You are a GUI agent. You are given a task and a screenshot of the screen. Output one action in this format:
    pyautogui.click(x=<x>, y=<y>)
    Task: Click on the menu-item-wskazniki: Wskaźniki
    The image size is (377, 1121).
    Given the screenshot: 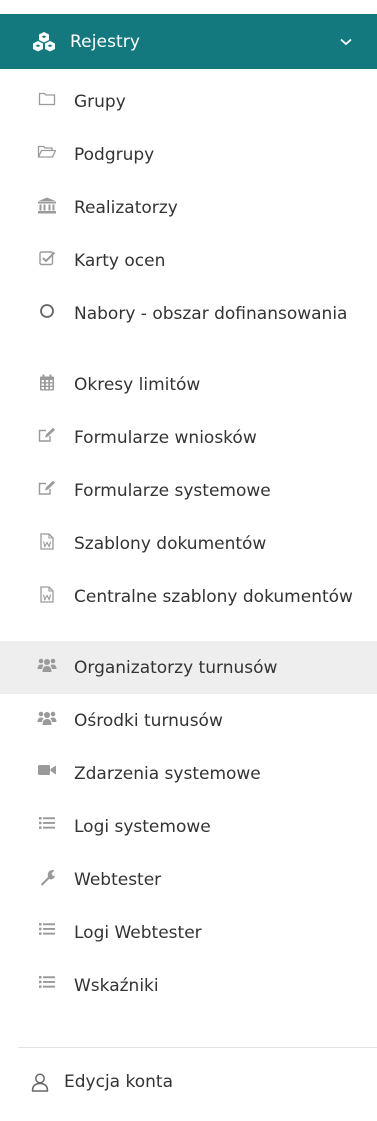 What is the action you would take?
    pyautogui.click(x=188, y=985)
    